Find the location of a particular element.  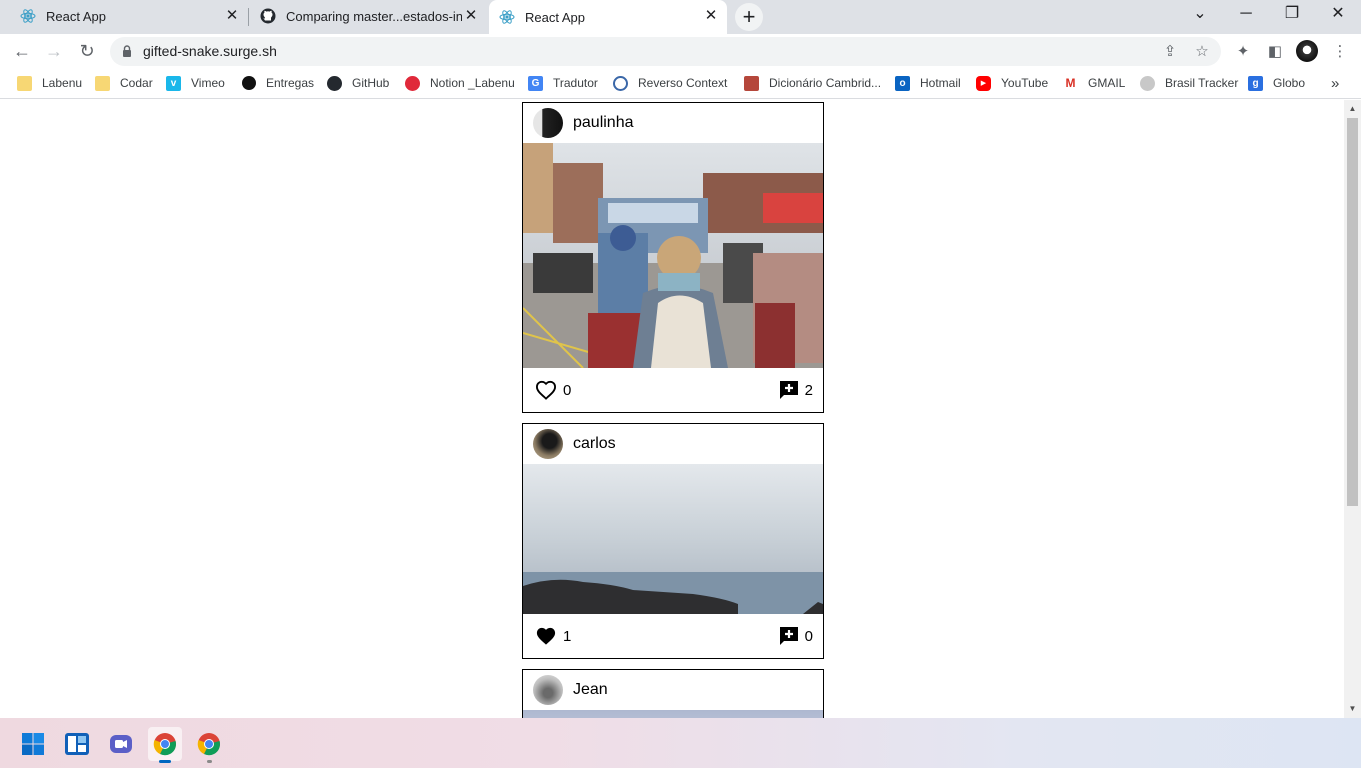

more-bookmarks-button: » is located at coordinates (1335, 83).